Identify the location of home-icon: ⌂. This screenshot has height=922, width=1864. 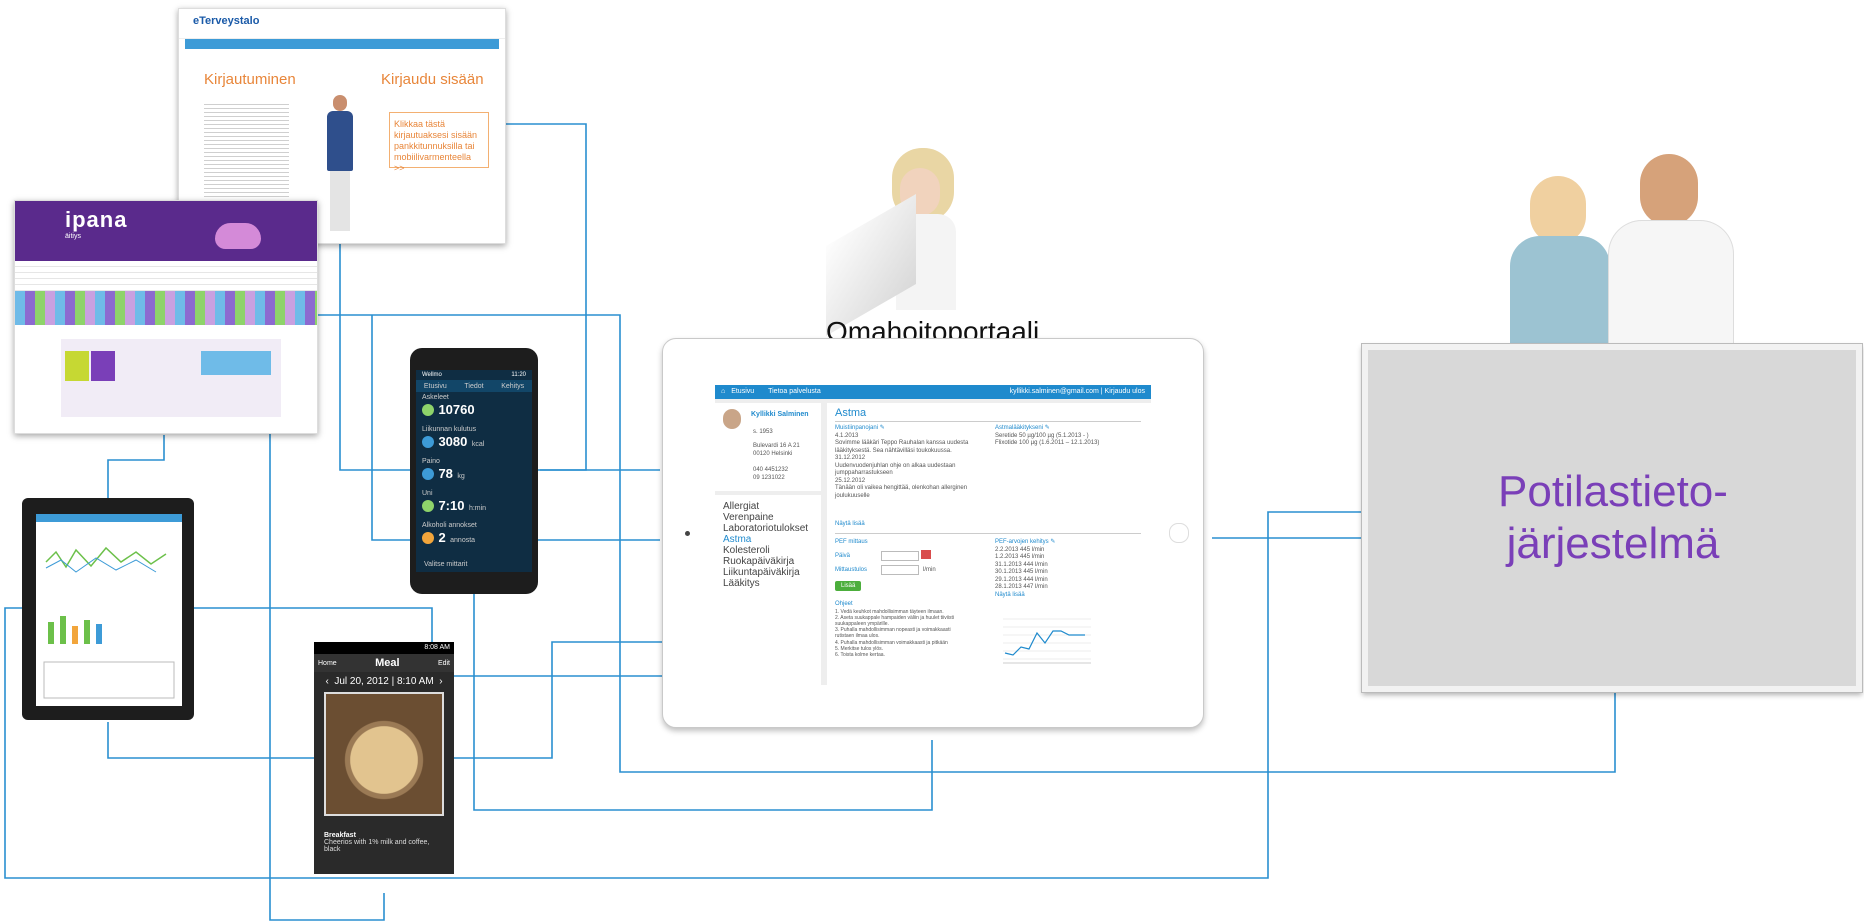
(720, 391).